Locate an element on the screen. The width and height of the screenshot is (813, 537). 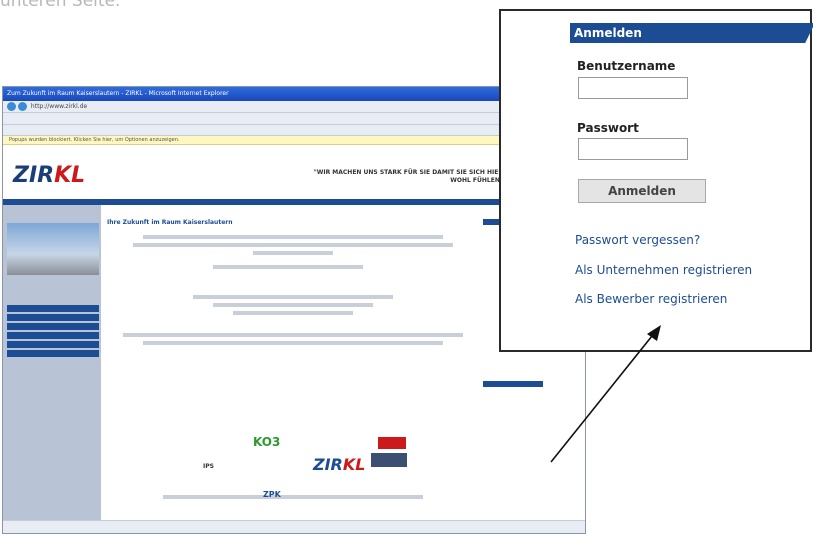
callout-arrow is located at coordinates (605, 394).